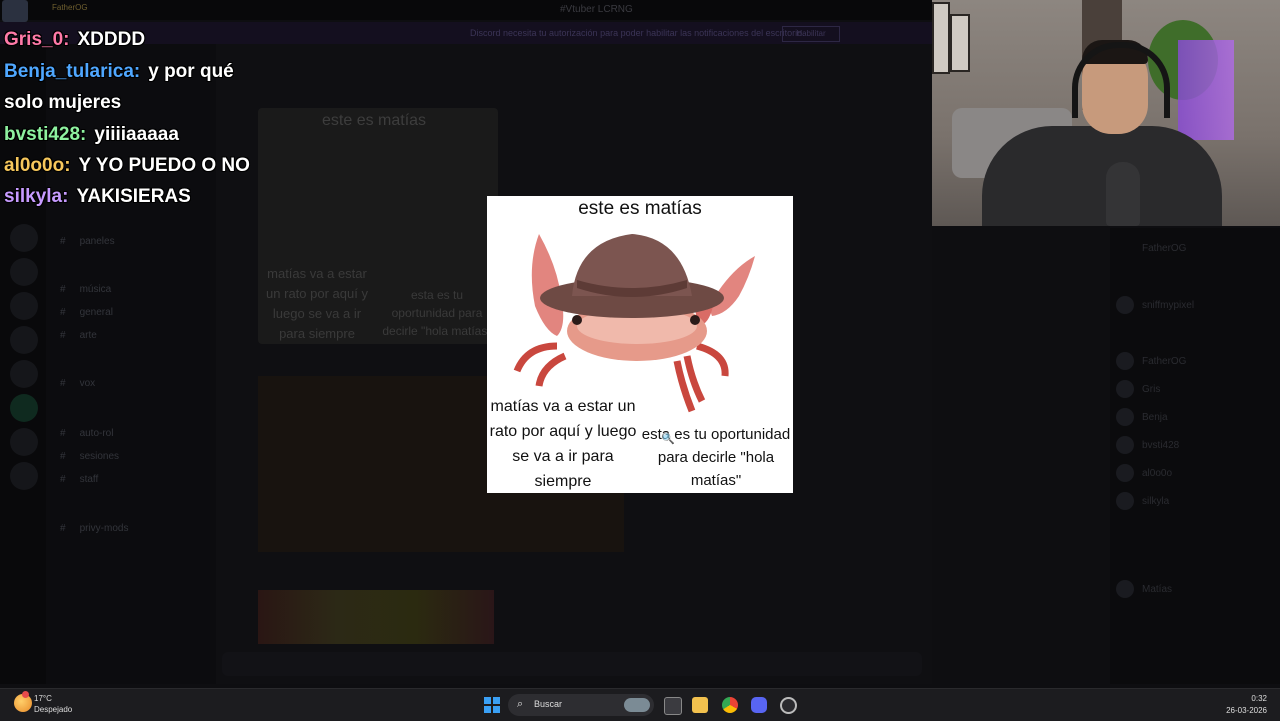 This screenshot has width=1280, height=721. What do you see at coordinates (700, 705) in the screenshot?
I see `file-explorer-icon` at bounding box center [700, 705].